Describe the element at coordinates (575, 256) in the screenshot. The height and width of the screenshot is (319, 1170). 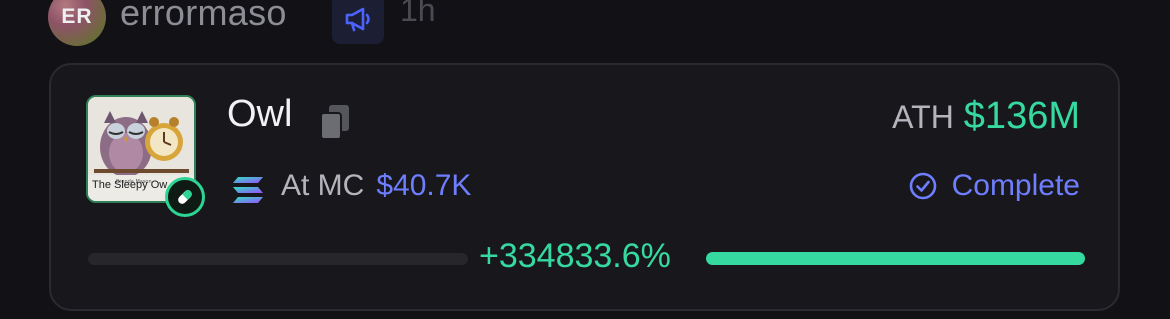
I see `gain-percent: +334833.6%` at that location.